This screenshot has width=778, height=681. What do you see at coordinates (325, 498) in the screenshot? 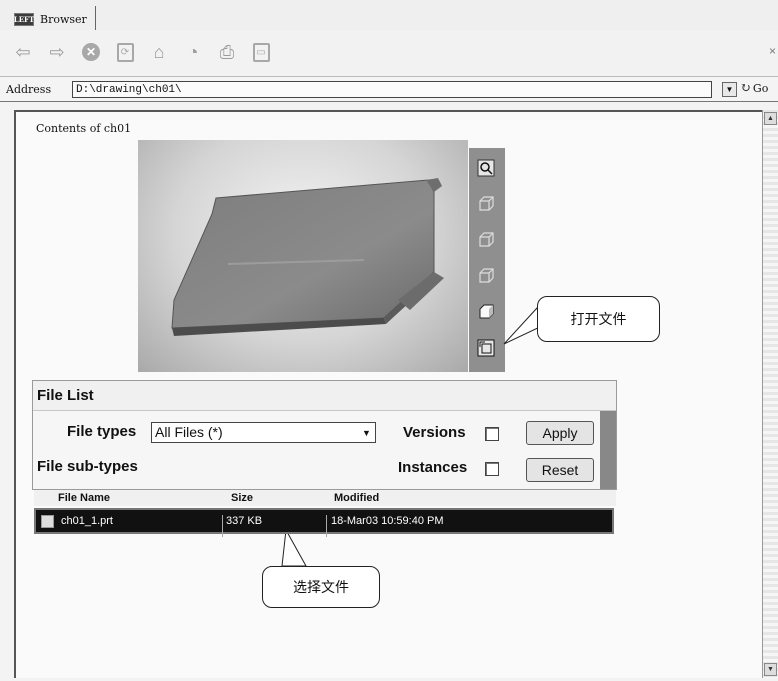
I see `table-header: File Name Size Modified` at bounding box center [325, 498].